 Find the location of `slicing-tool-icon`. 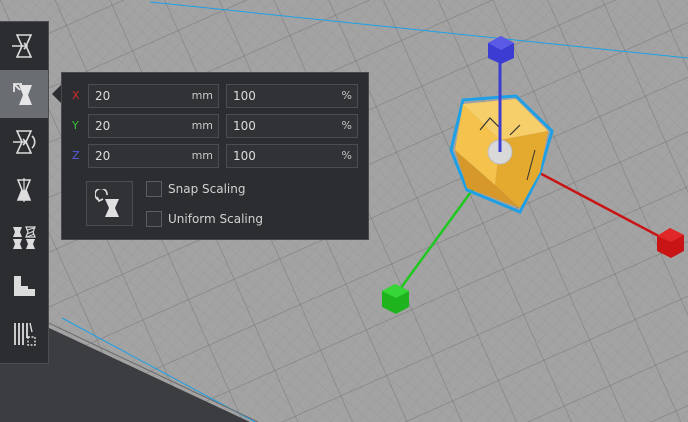

slicing-tool-icon is located at coordinates (25, 334).